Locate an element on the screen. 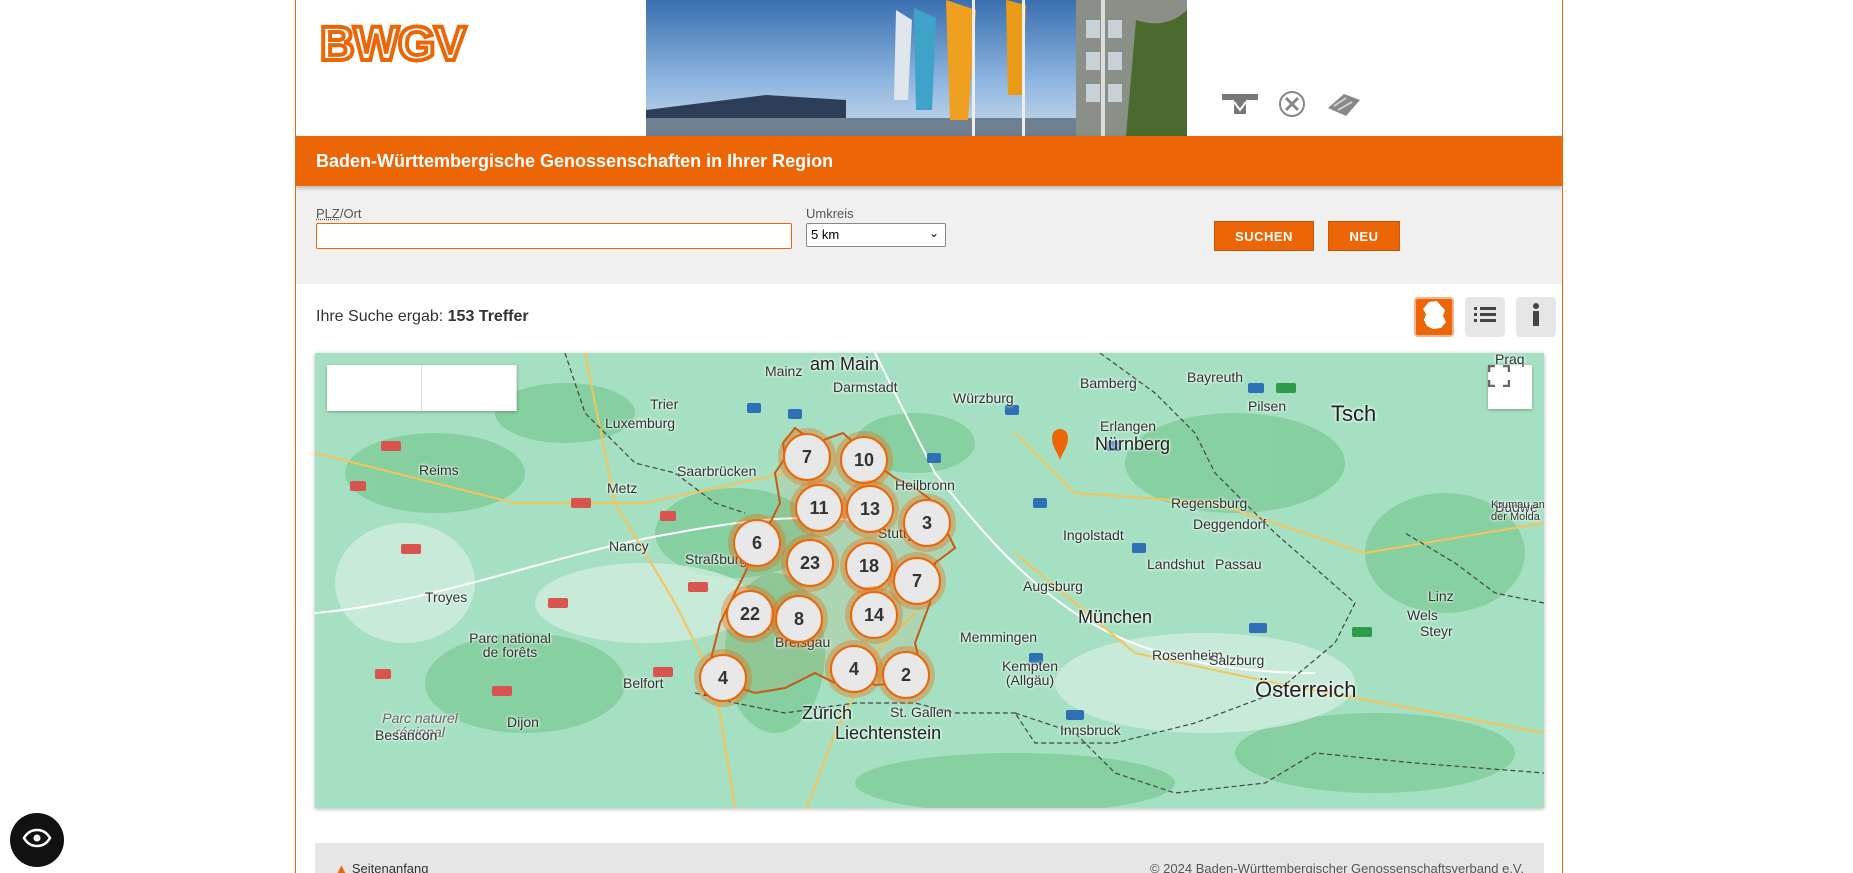 The image size is (1853, 873). map-cluster-marker: 11 is located at coordinates (819, 508).